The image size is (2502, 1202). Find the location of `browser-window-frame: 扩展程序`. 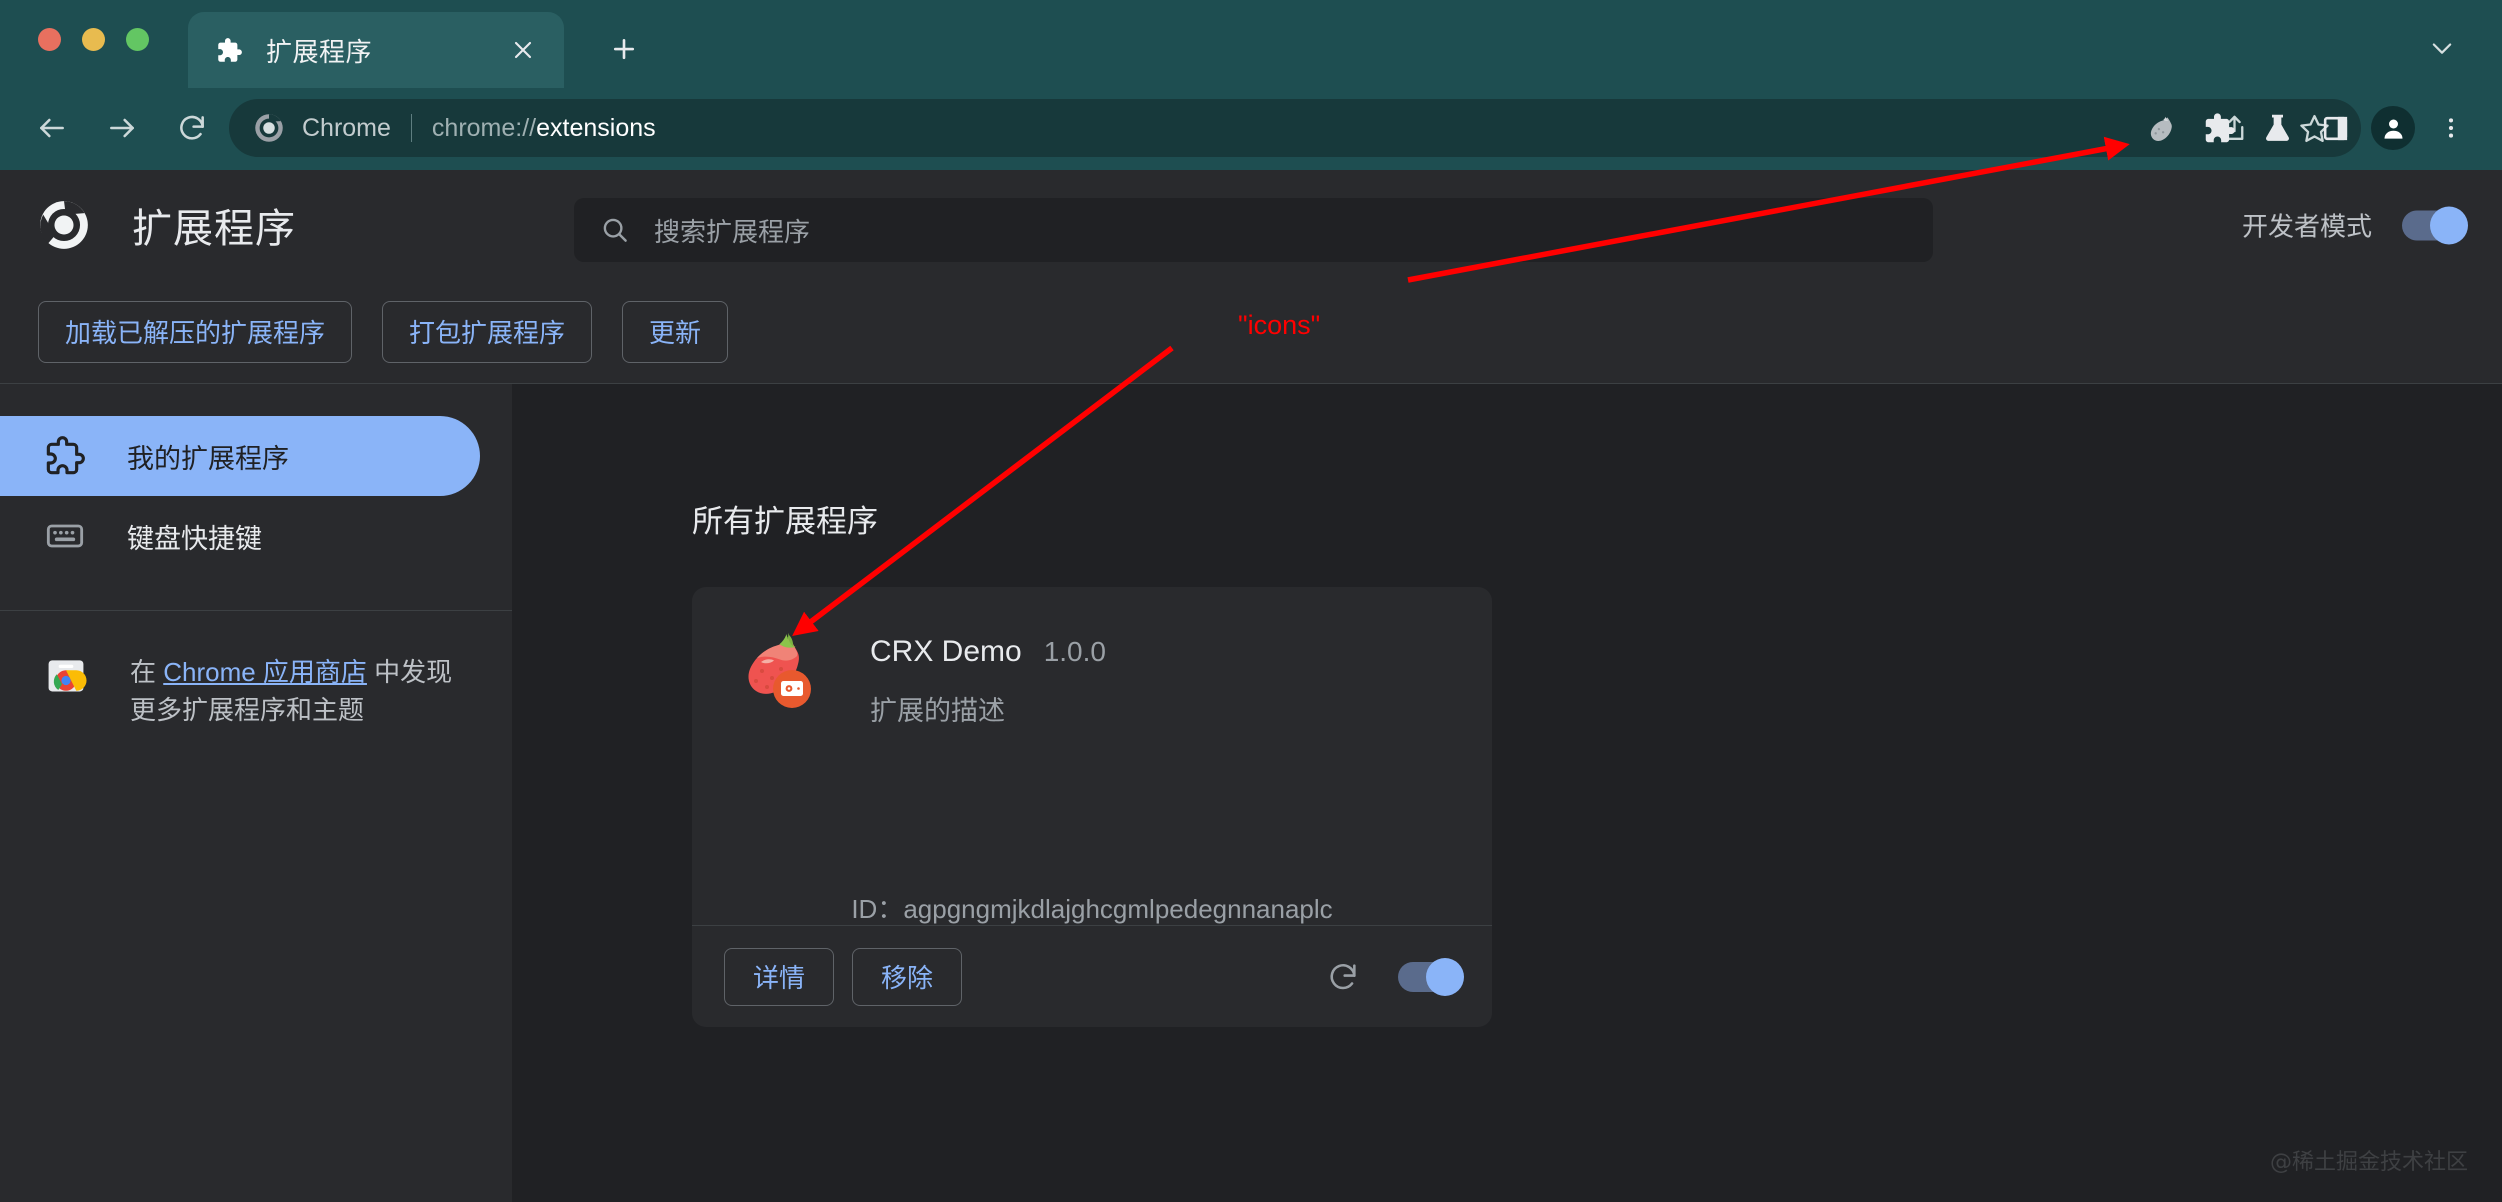

browser-window-frame: 扩展程序 is located at coordinates (1251, 85).